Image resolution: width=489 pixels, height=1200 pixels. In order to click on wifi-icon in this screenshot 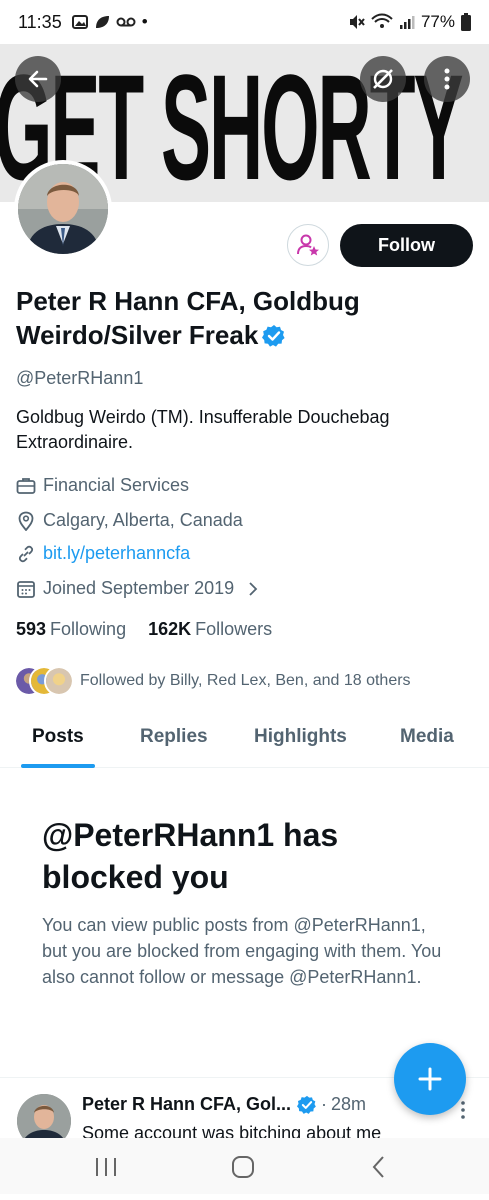, I will do `click(382, 20)`.